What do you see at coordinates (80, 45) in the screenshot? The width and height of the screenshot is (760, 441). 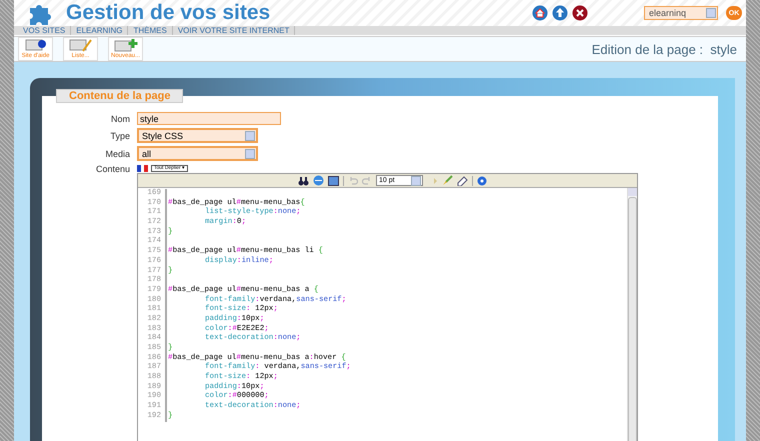 I see `monitor-pencil-icon` at bounding box center [80, 45].